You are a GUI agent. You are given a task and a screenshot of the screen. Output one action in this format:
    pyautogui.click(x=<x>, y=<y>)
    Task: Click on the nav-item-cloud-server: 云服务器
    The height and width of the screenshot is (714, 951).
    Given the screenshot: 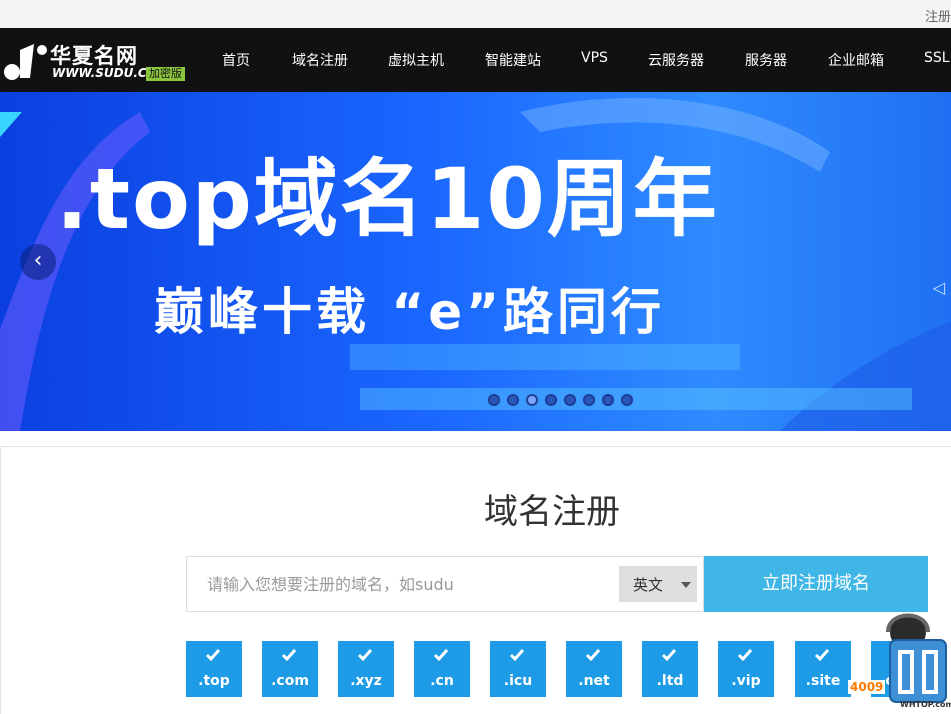 What is the action you would take?
    pyautogui.click(x=676, y=60)
    